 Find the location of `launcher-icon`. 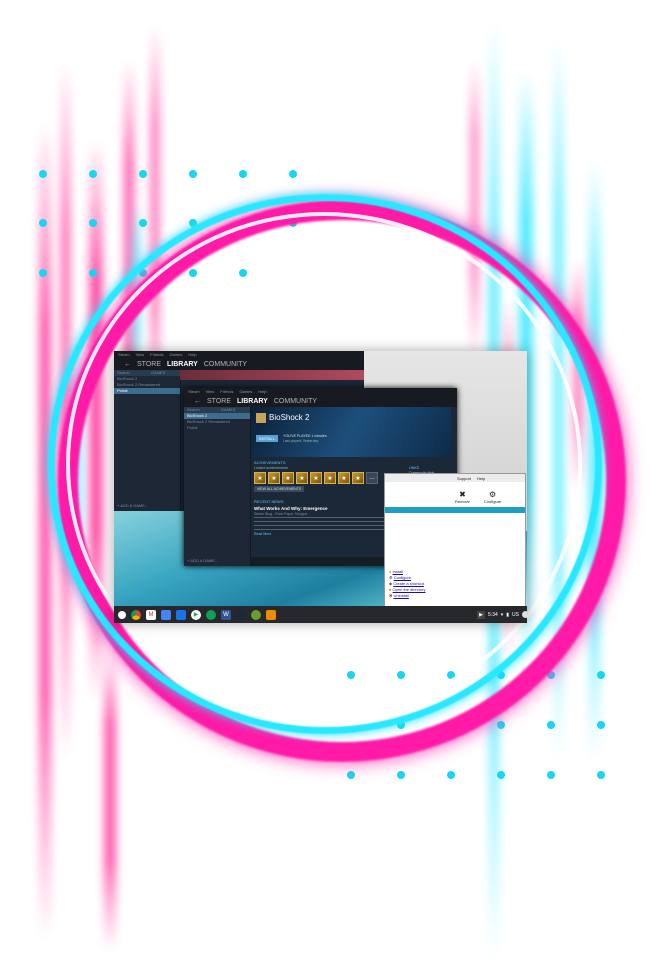

launcher-icon is located at coordinates (122, 614).